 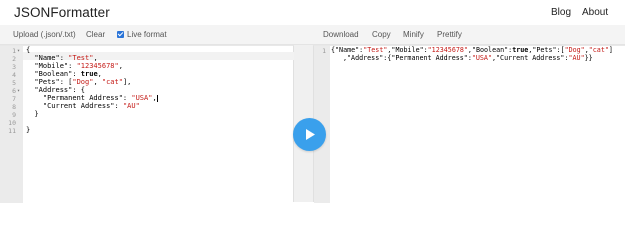 I want to click on line-number: 5, so click(x=14, y=83).